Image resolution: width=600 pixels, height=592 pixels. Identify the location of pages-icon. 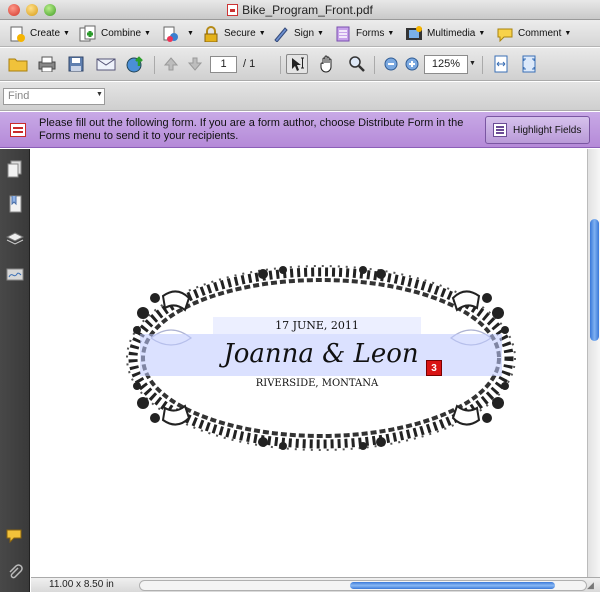
(14, 169).